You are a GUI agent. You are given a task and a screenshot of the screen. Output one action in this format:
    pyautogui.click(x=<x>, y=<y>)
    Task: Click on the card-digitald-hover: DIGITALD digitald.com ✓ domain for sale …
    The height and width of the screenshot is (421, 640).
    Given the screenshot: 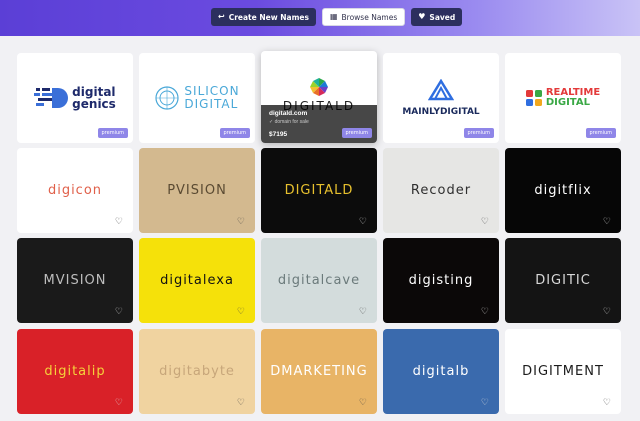 What is the action you would take?
    pyautogui.click(x=319, y=97)
    